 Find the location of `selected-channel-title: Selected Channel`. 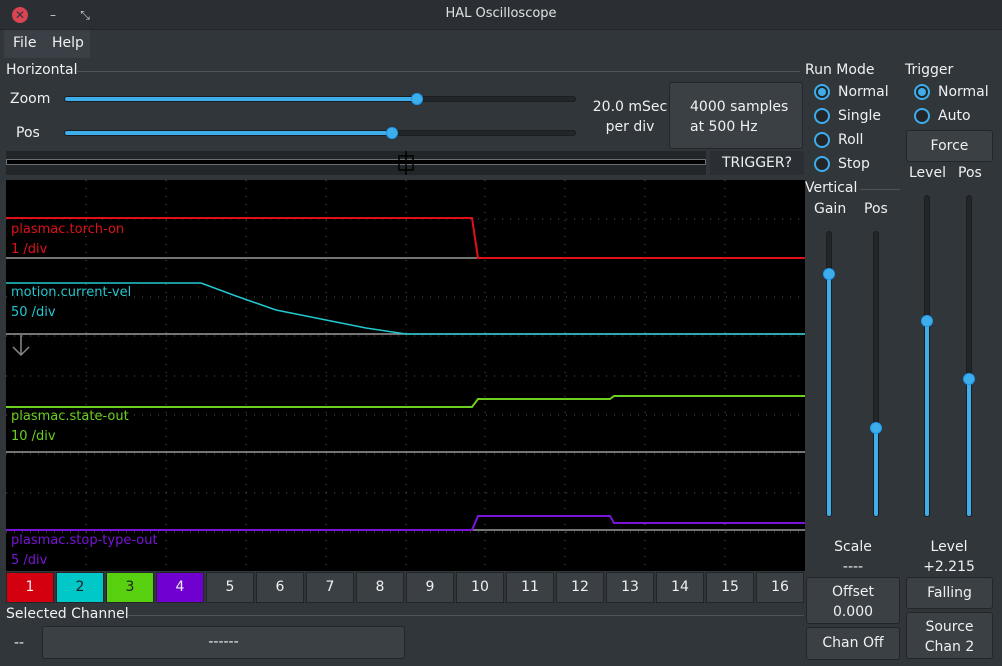

selected-channel-title: Selected Channel is located at coordinates (67, 614).